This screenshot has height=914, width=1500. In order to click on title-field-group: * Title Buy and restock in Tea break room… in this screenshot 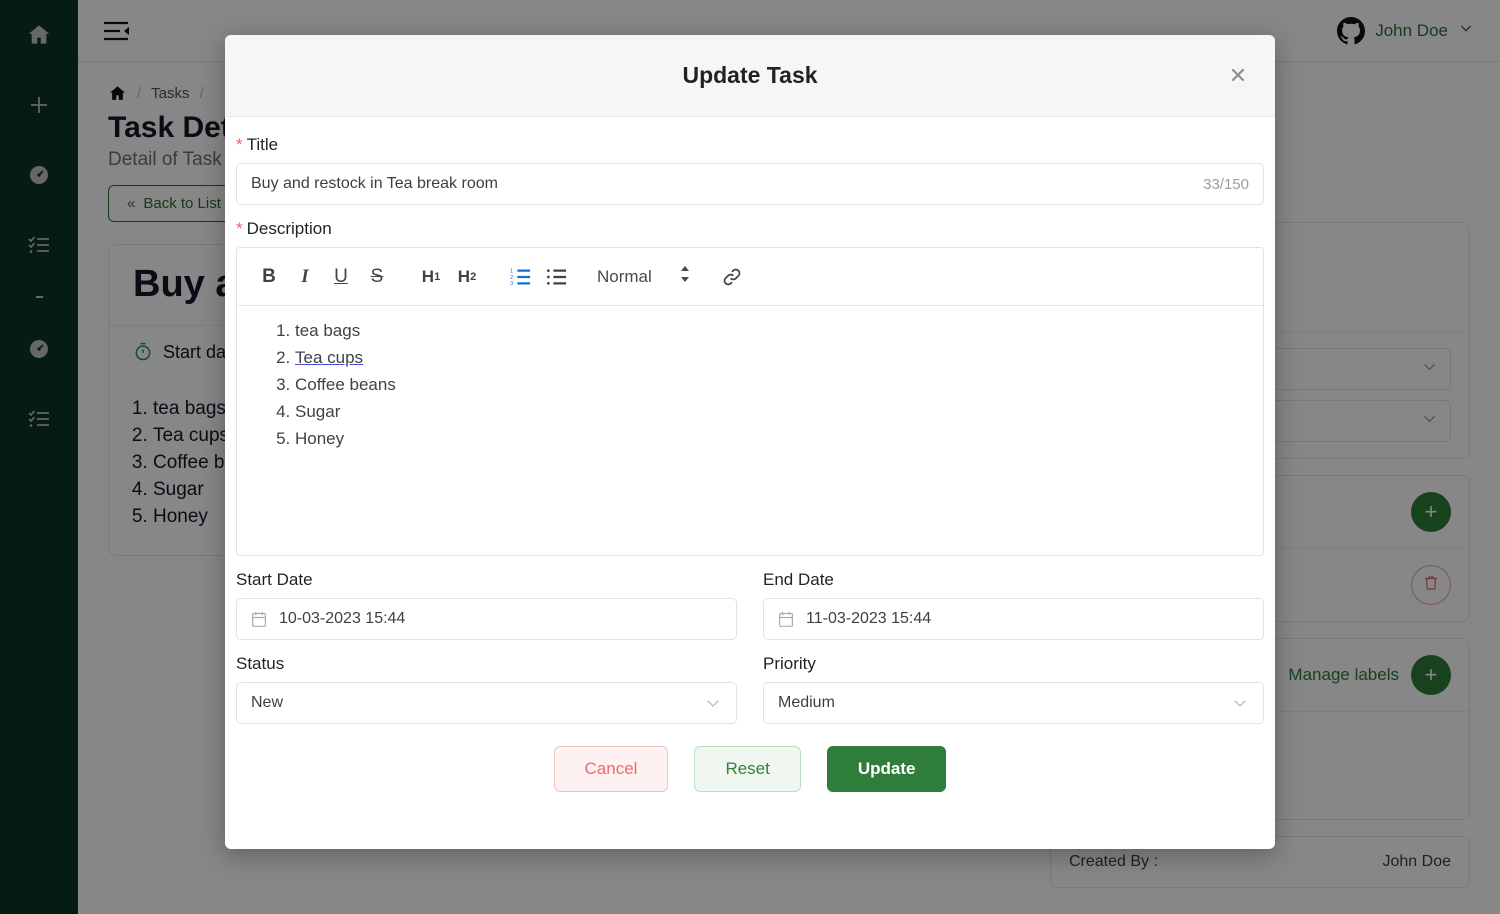, I will do `click(750, 170)`.